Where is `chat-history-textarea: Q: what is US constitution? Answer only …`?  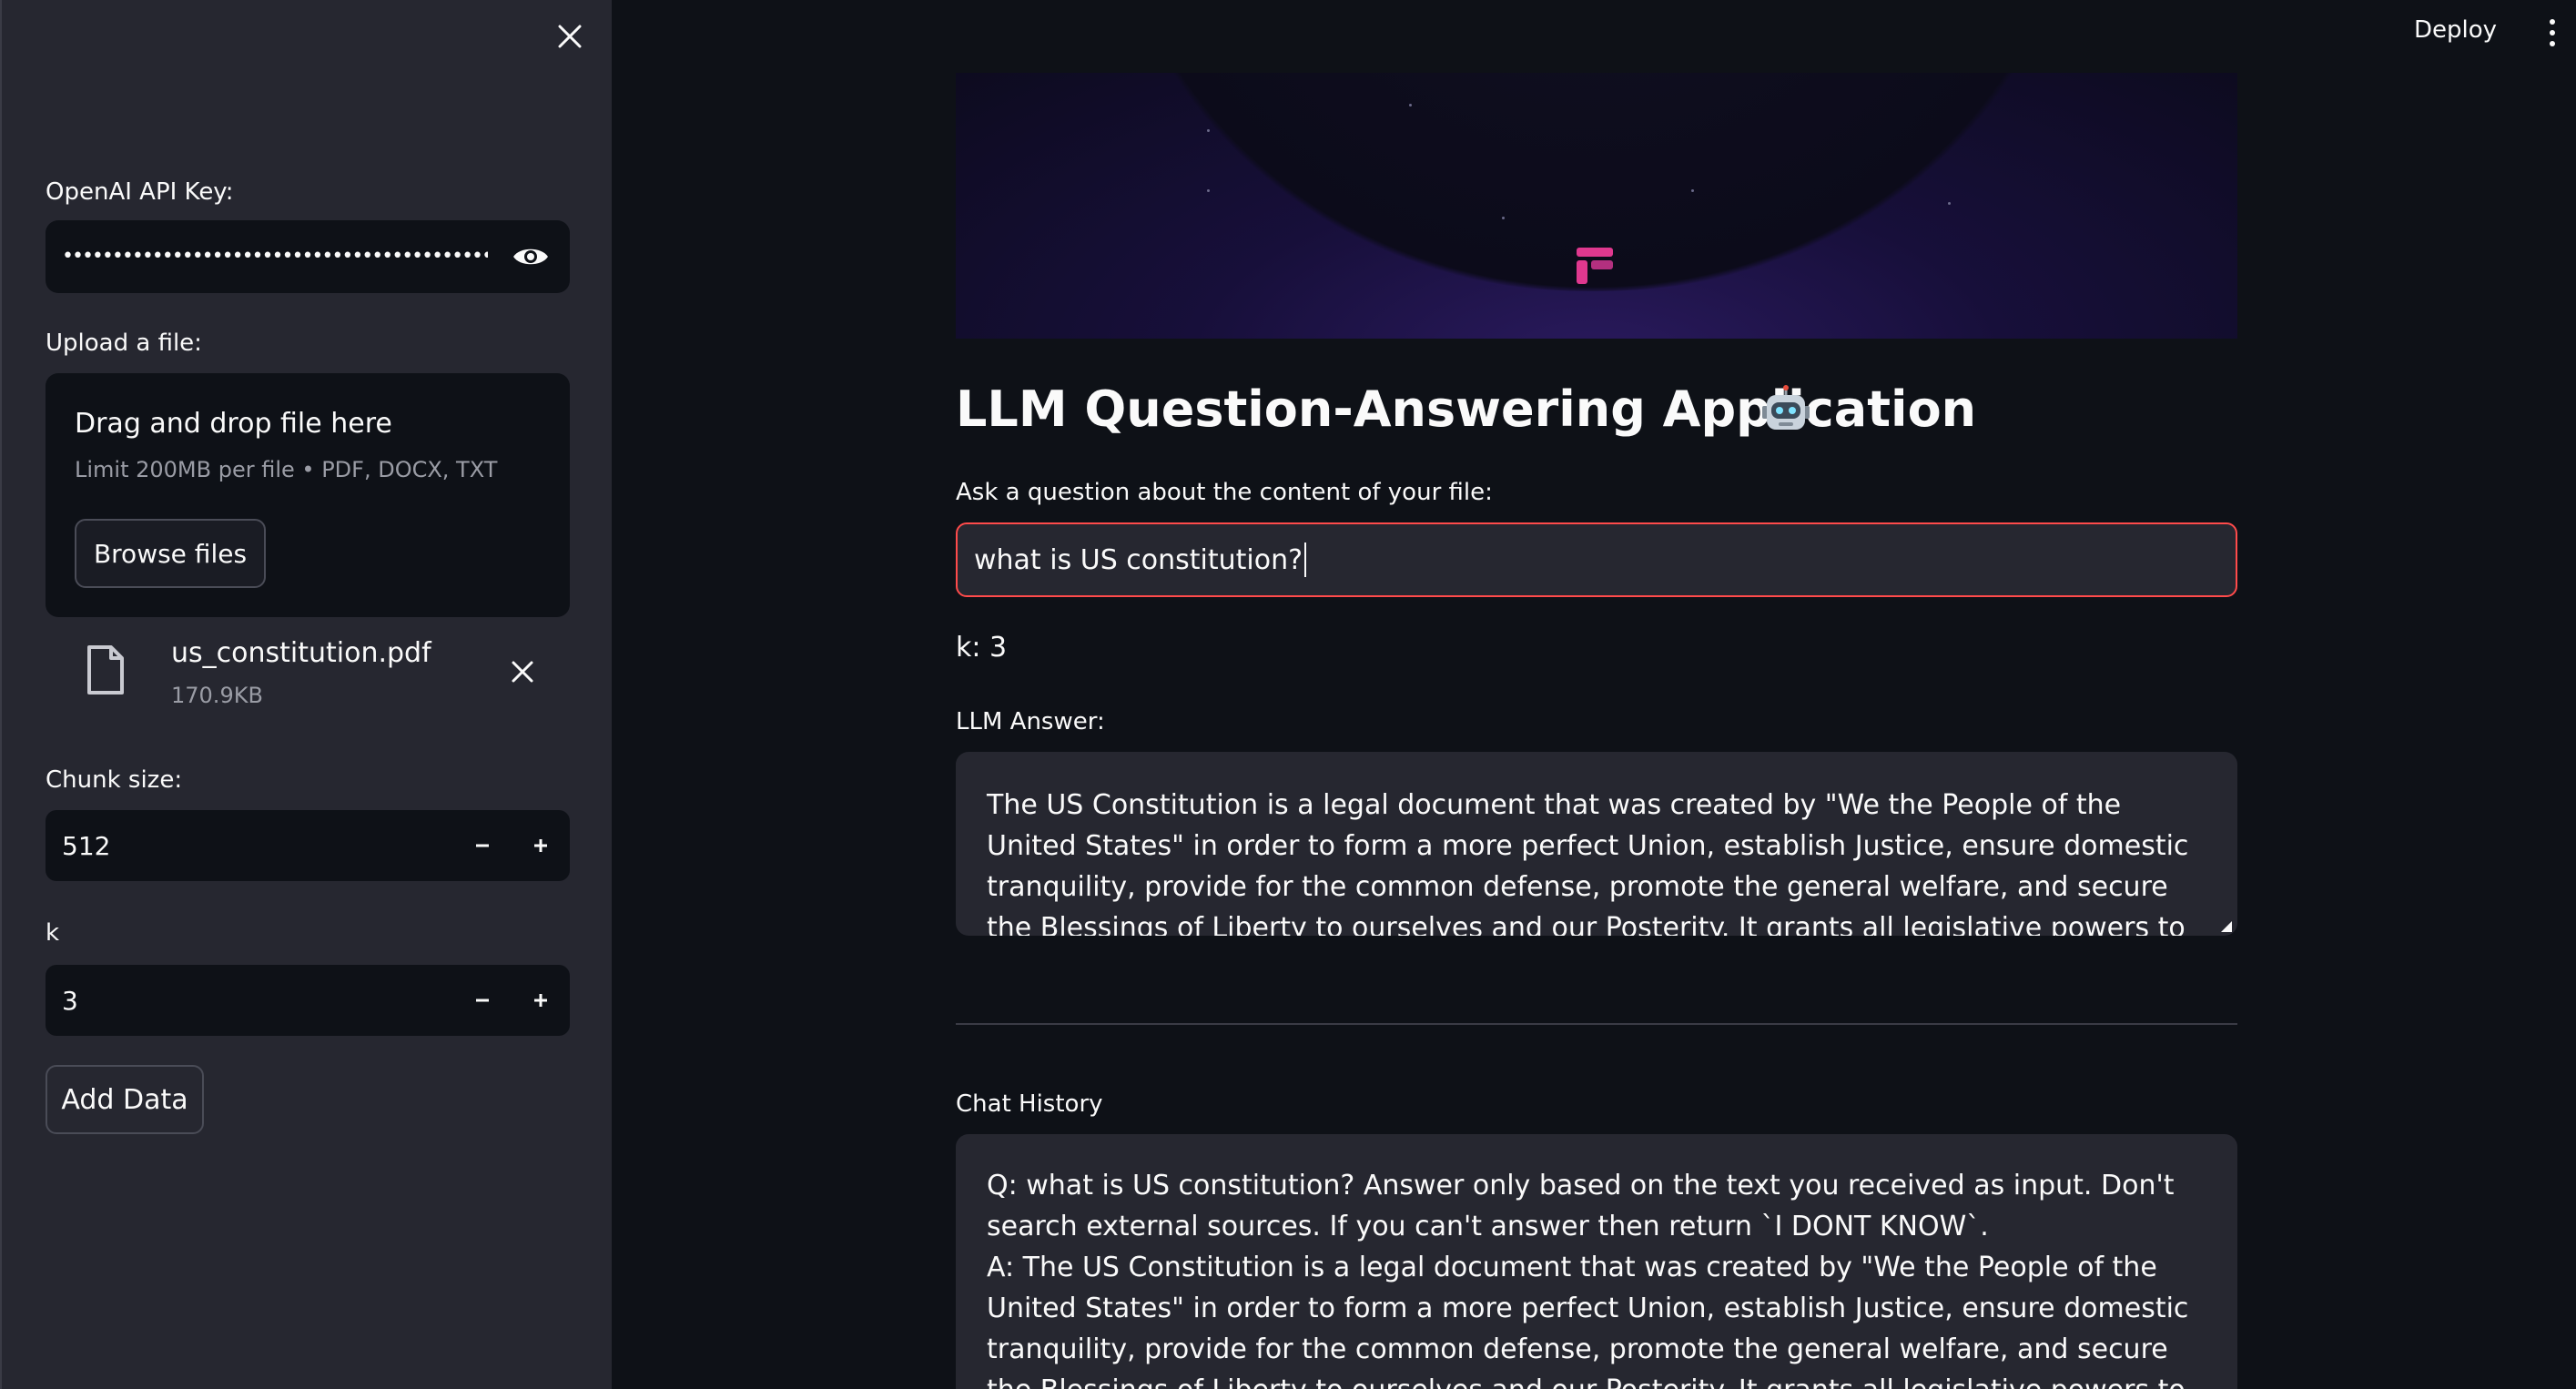 chat-history-textarea: Q: what is US constitution? Answer only … is located at coordinates (1596, 1261).